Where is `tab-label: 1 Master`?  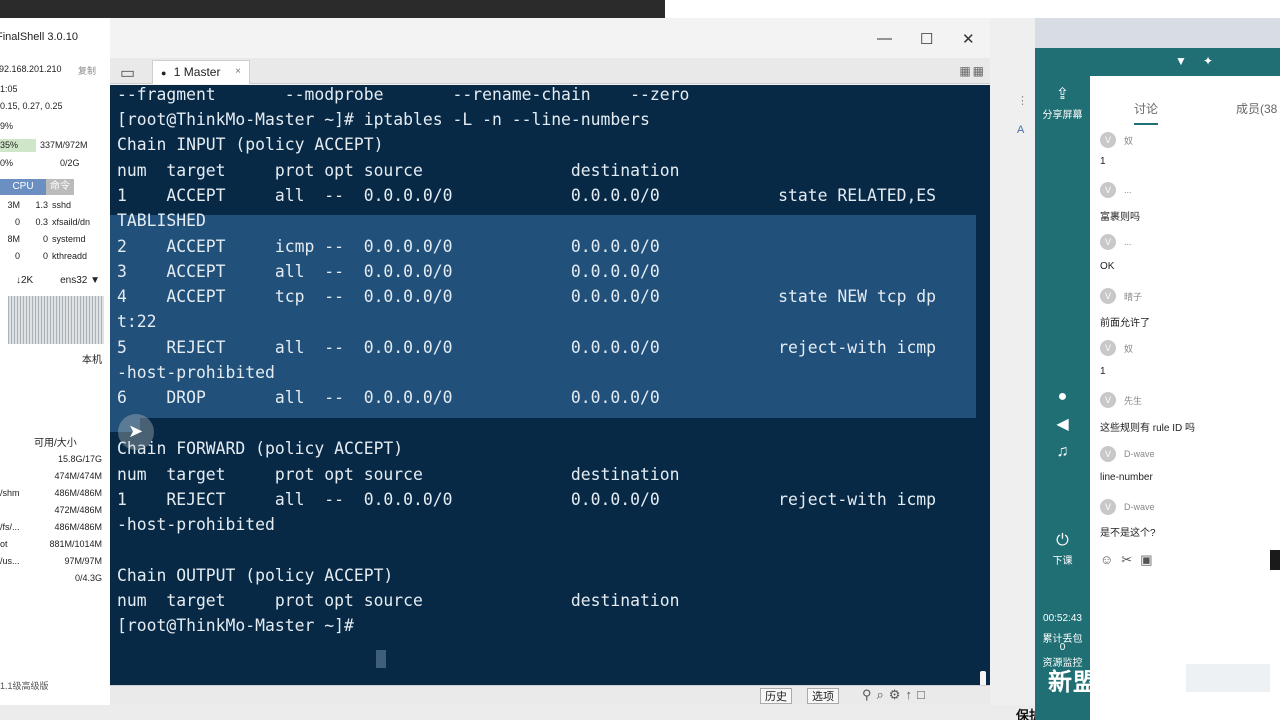 tab-label: 1 Master is located at coordinates (197, 72).